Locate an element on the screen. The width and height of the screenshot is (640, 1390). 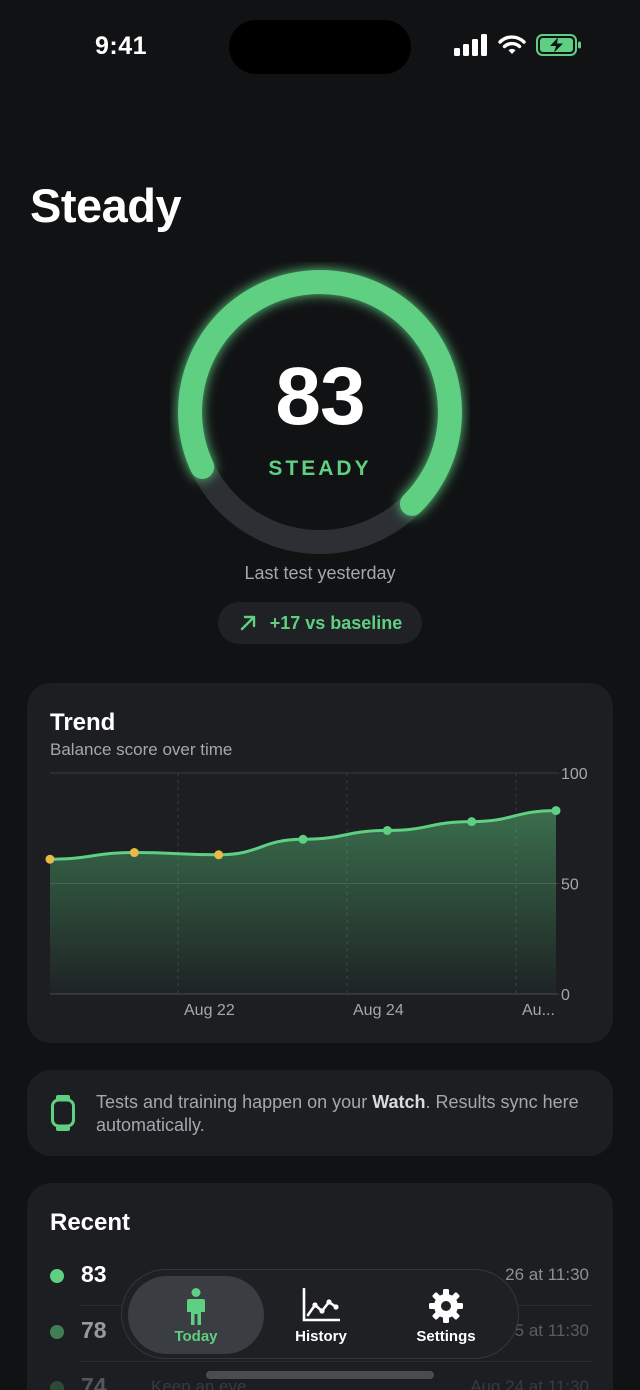
tab-label: Settings is located at coordinates (446, 1336).